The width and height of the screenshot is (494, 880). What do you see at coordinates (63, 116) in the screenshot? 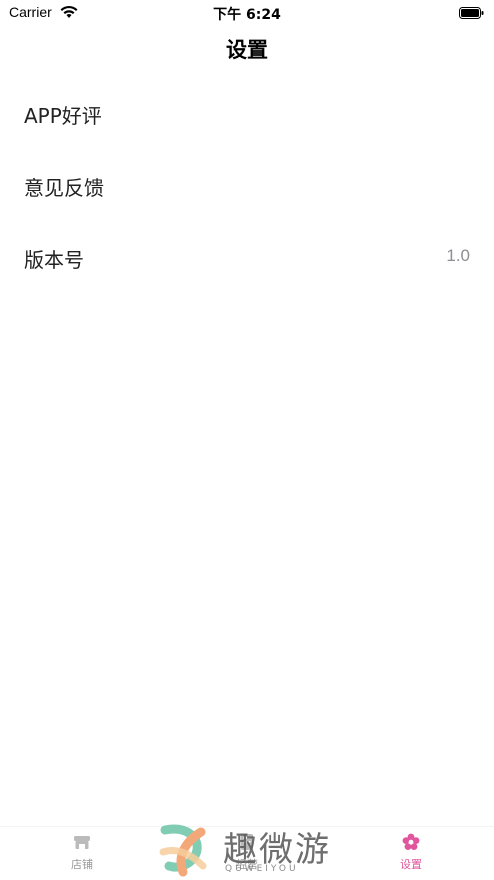
I see `row-label: APP好评` at bounding box center [63, 116].